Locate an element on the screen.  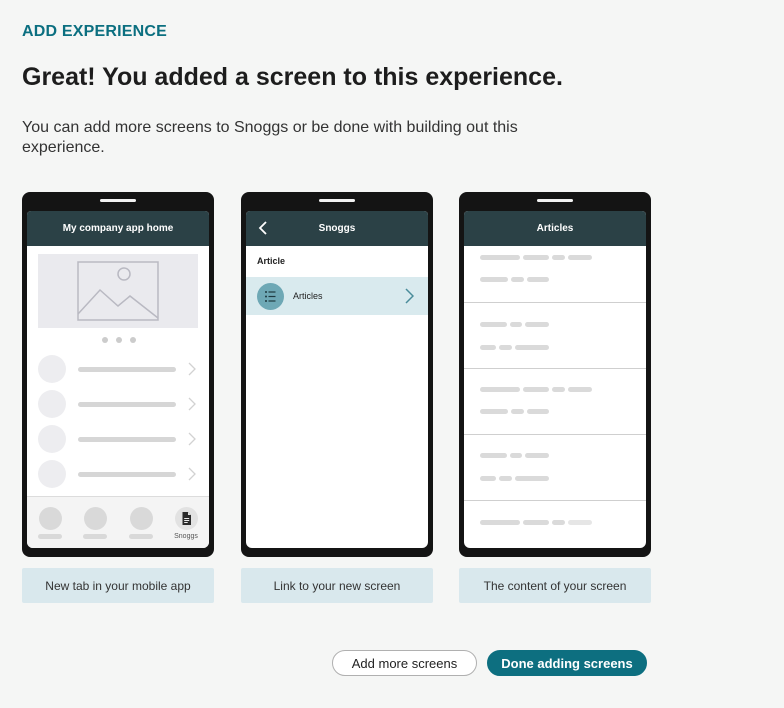
document-icon is located at coordinates (186, 518).